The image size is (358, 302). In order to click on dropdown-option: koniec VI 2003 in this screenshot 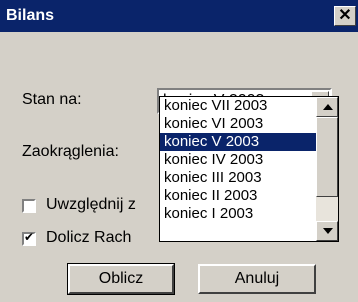, I will do `click(238, 124)`.